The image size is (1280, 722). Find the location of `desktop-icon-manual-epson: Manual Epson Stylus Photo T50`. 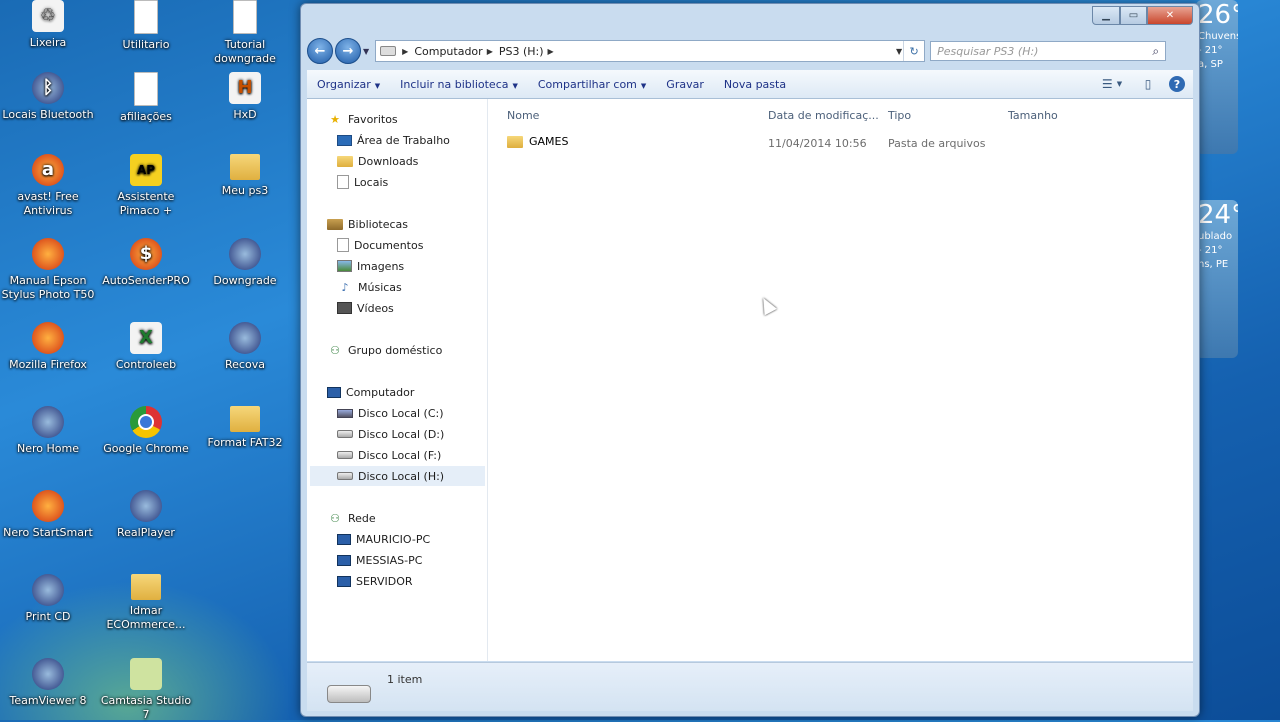

desktop-icon-manual-epson: Manual Epson Stylus Photo T50 is located at coordinates (48, 270).